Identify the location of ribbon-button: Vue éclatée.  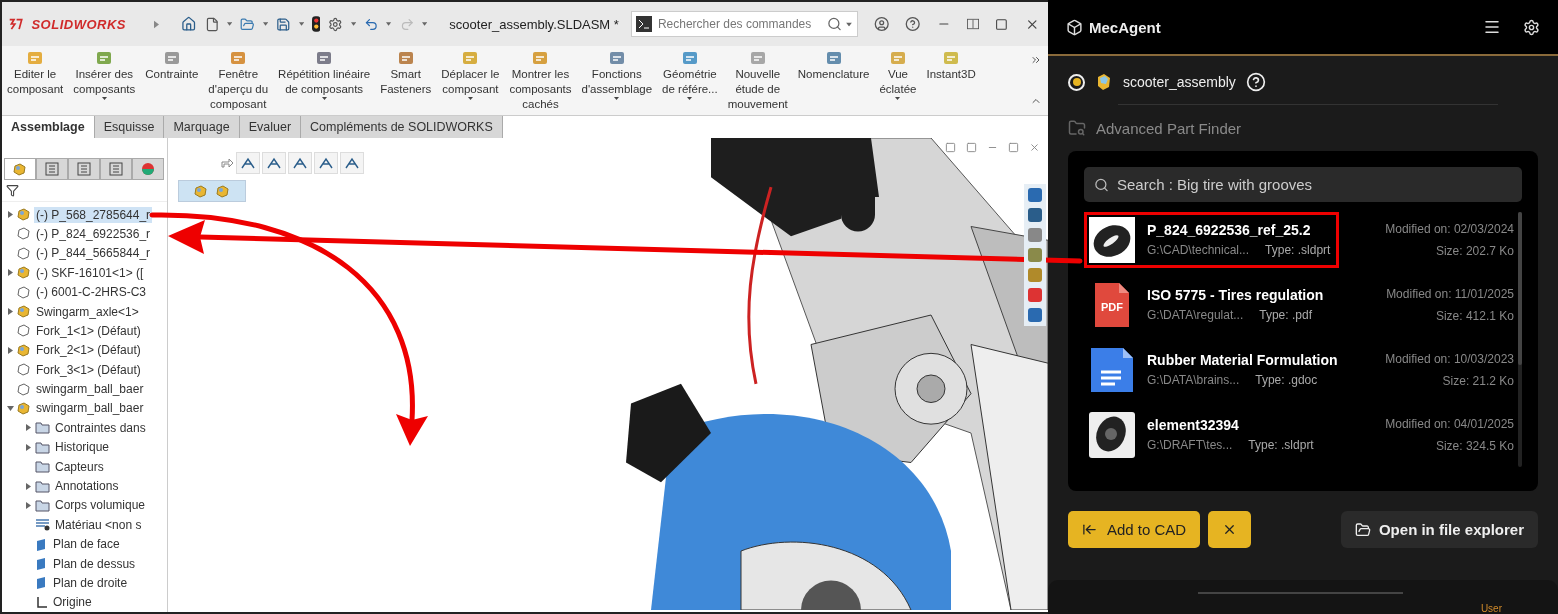
(898, 80).